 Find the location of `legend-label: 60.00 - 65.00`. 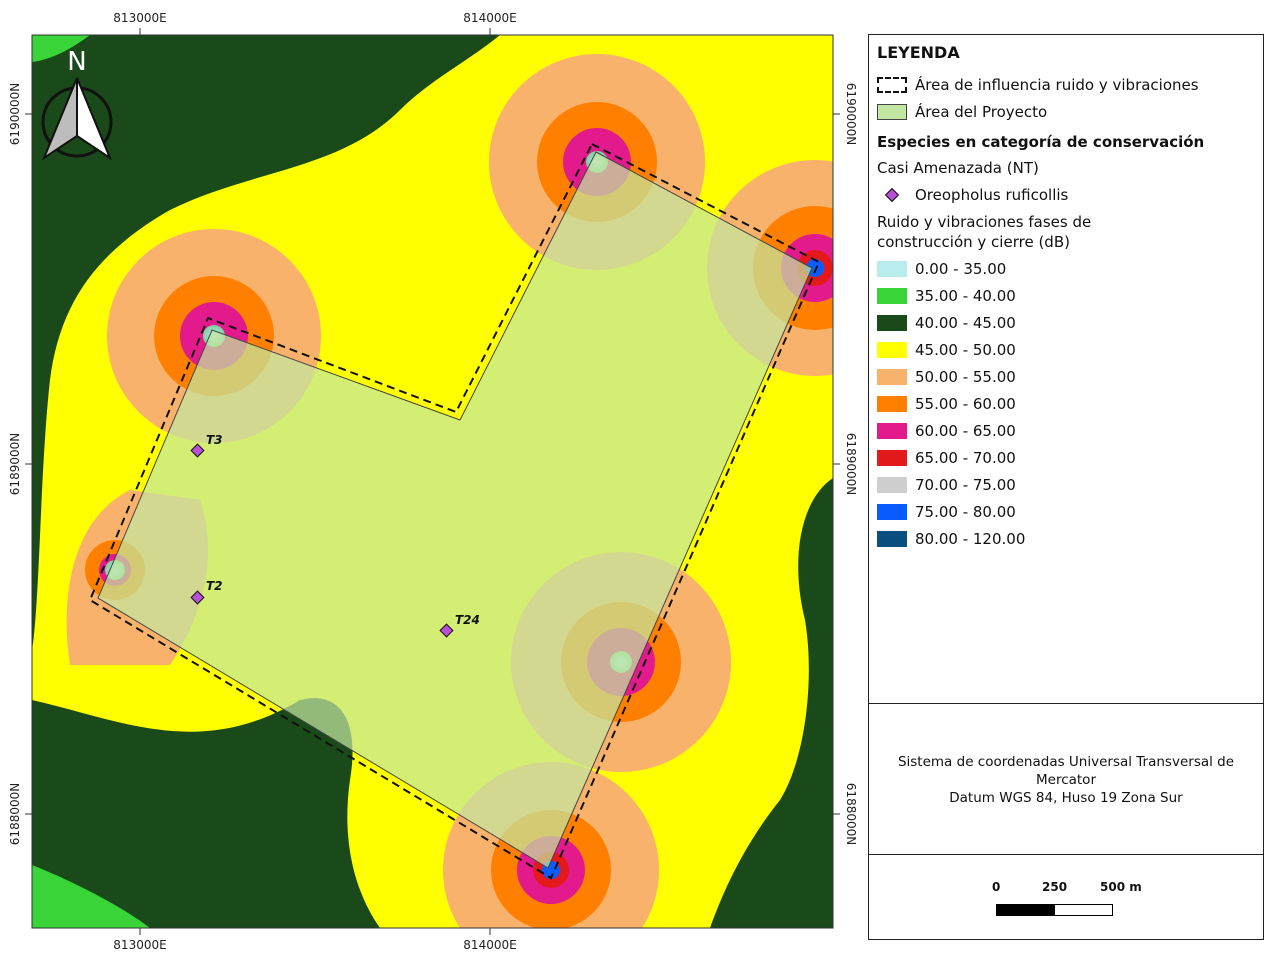

legend-label: 60.00 - 65.00 is located at coordinates (965, 430).